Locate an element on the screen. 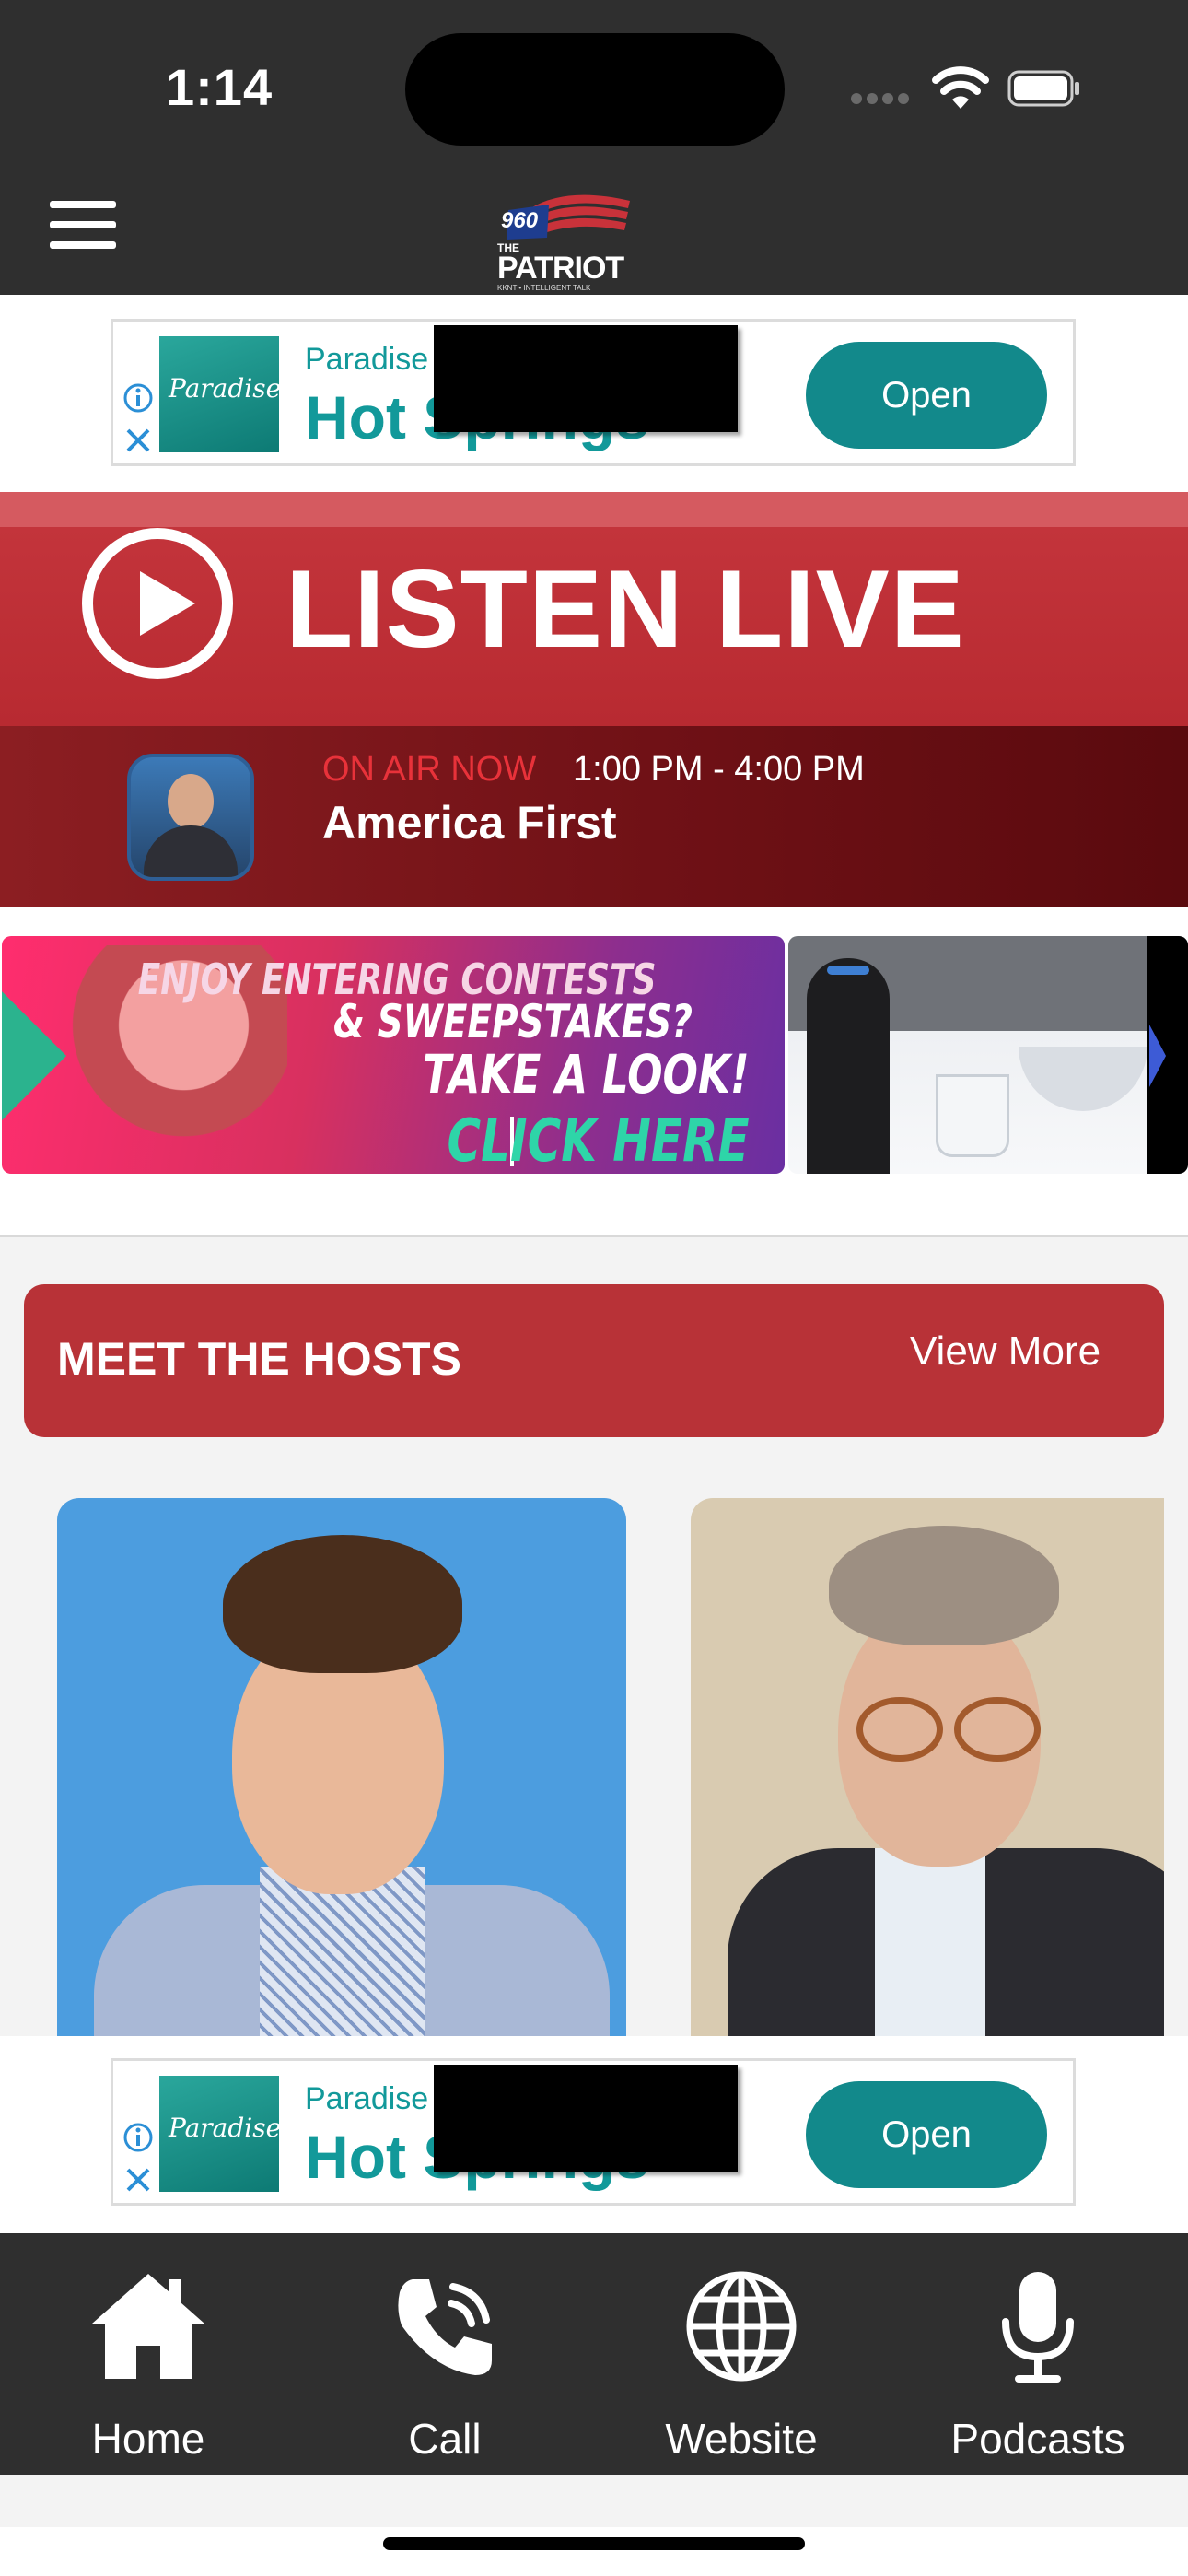 The height and width of the screenshot is (2576, 1188). tab-home-label: Home is located at coordinates (148, 2439).